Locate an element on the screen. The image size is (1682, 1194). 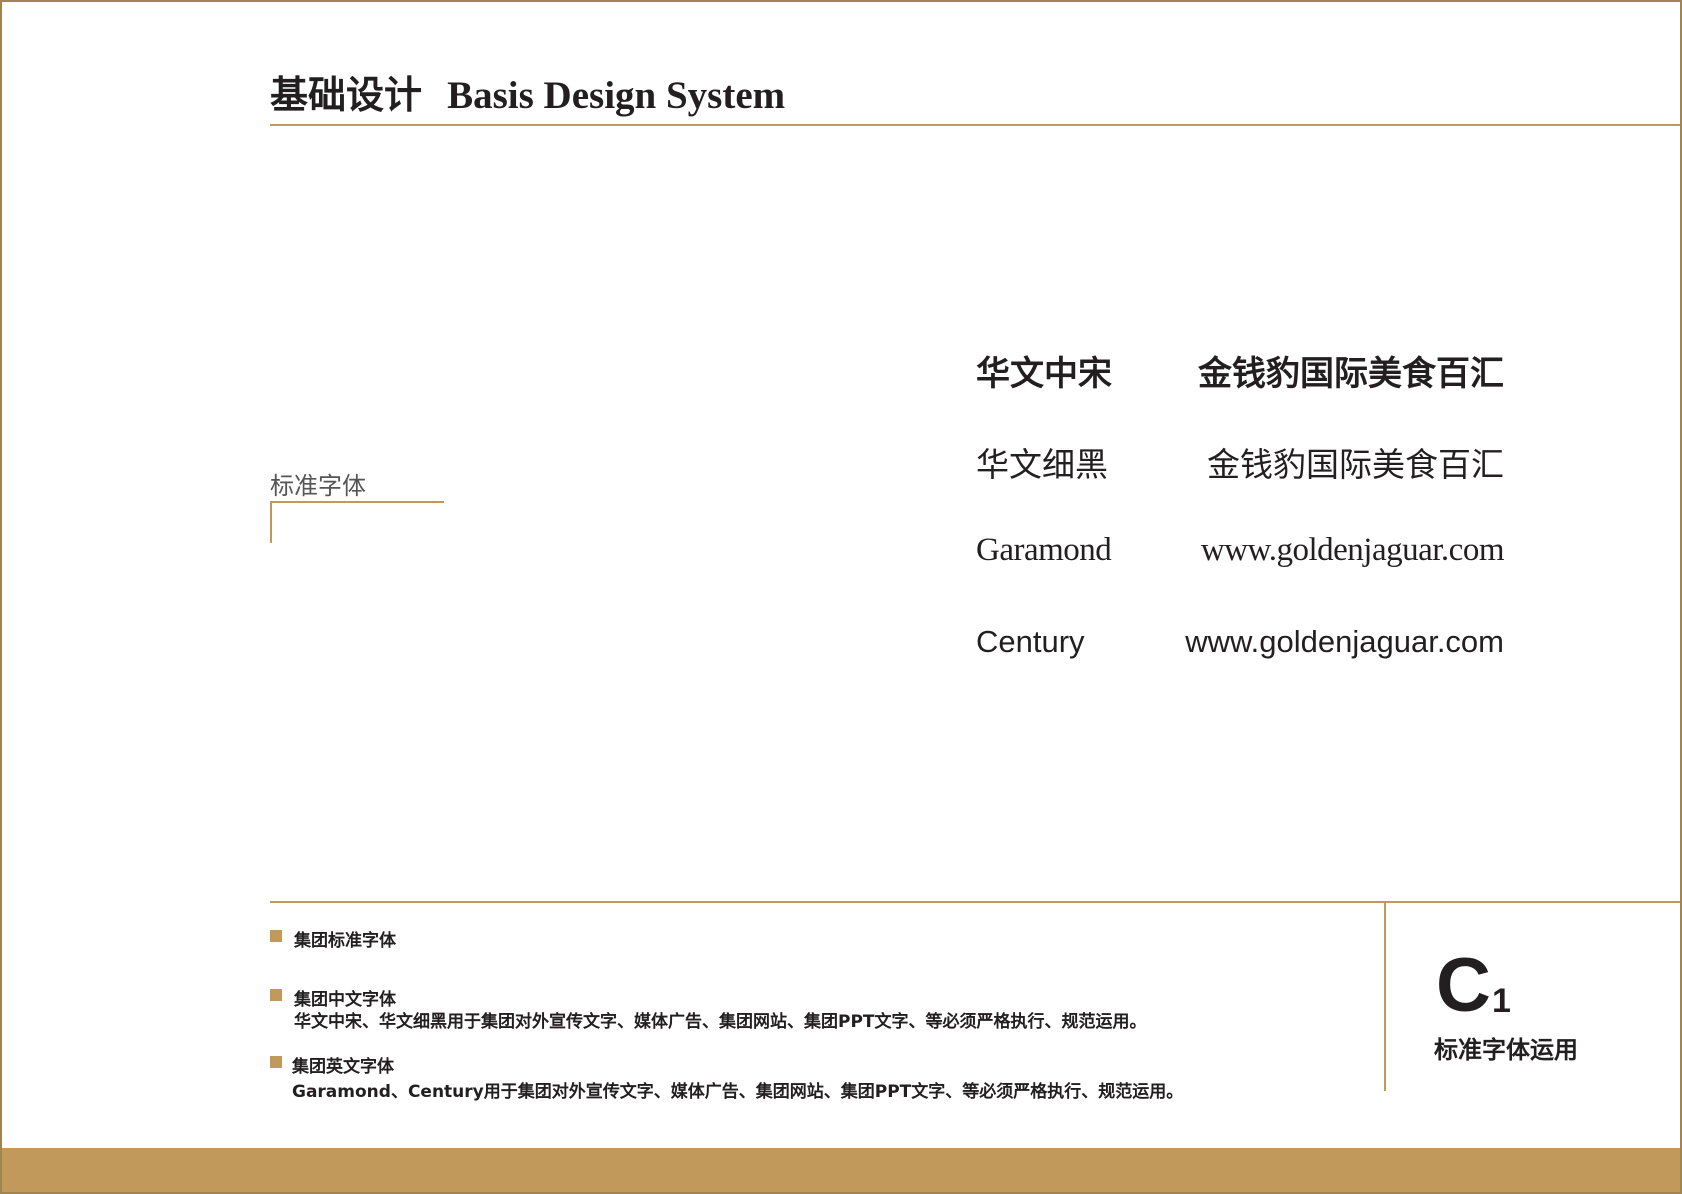
page-code-letter: C is located at coordinates (1463, 985).